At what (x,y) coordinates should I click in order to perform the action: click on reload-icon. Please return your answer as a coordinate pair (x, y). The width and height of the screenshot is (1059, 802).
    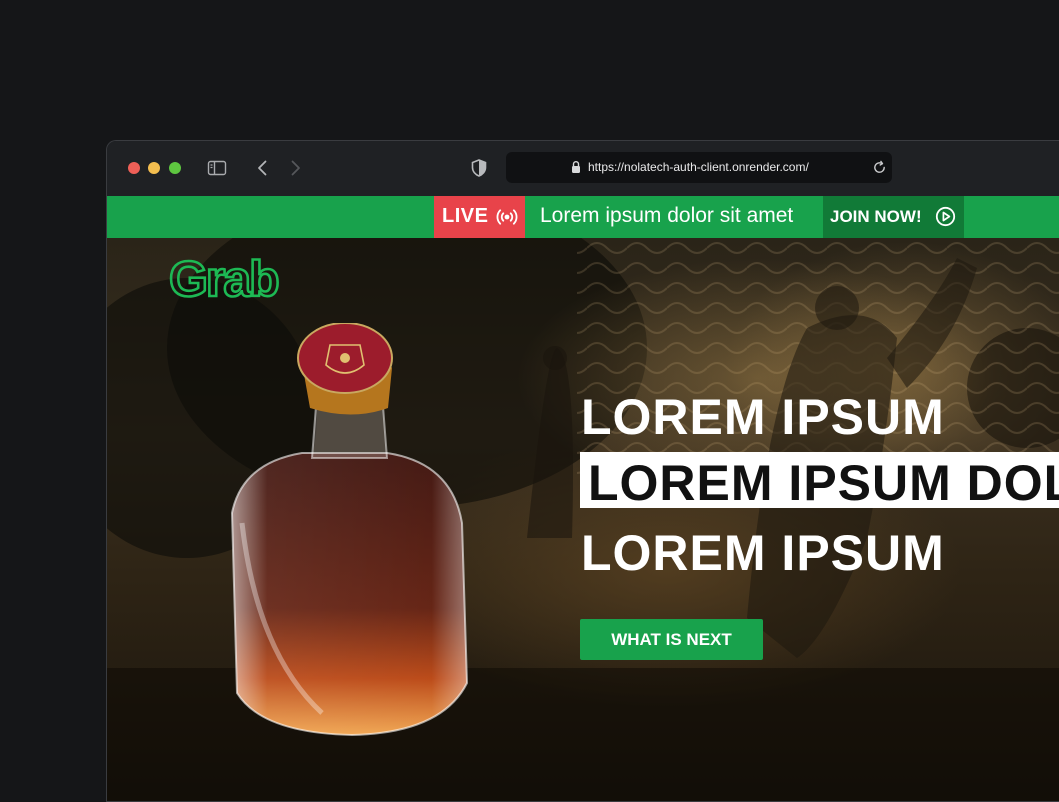
    Looking at the image, I should click on (879, 167).